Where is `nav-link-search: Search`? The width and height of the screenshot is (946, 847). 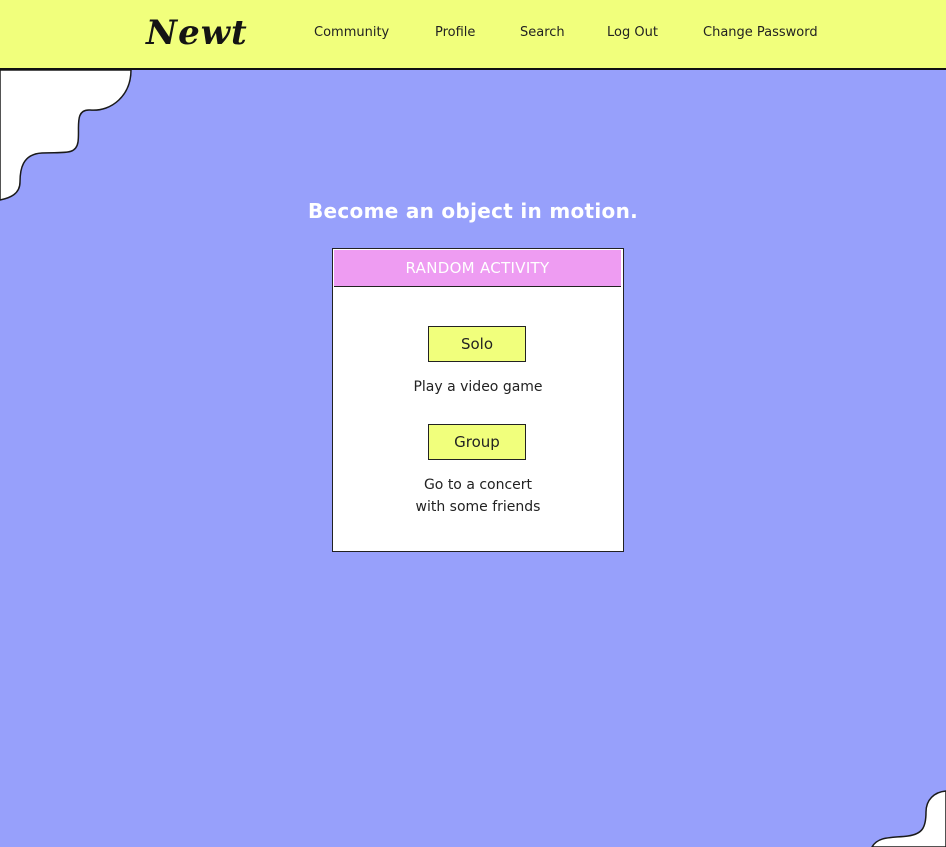
nav-link-search: Search is located at coordinates (542, 32).